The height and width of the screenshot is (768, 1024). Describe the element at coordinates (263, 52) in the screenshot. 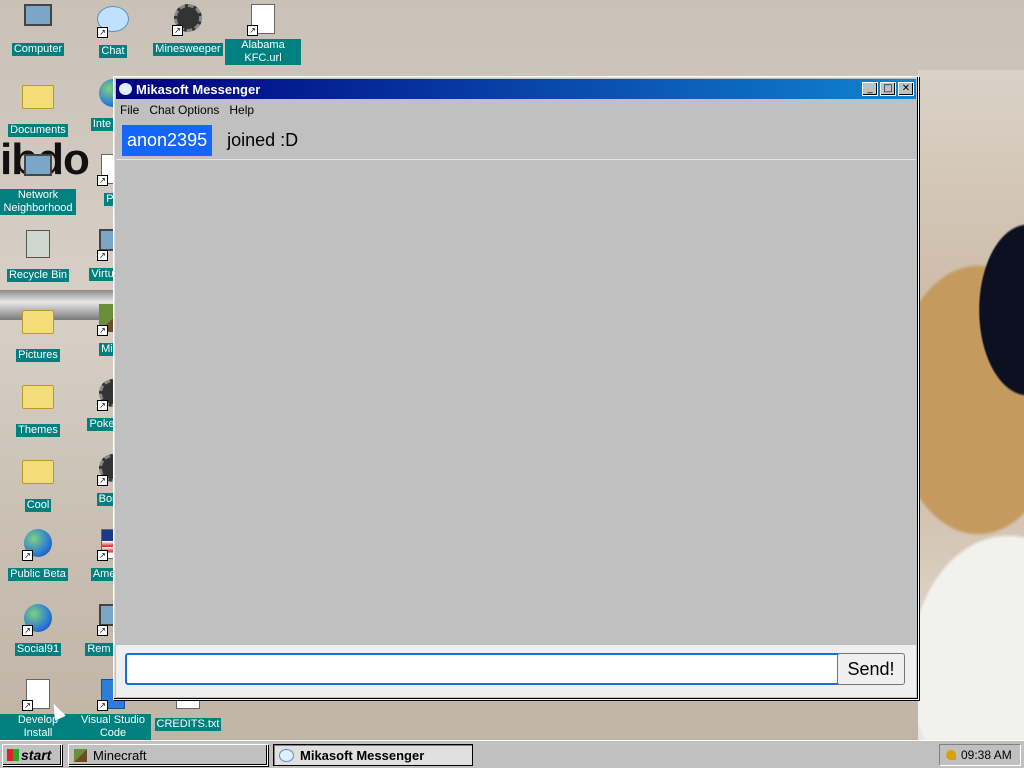

I see `desktop-icon-label: Alabama KFC.url` at that location.